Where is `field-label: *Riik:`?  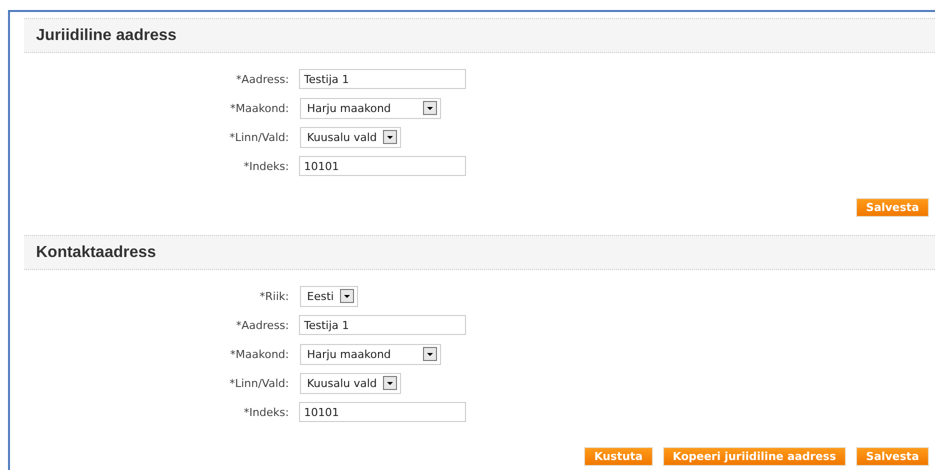
field-label: *Riik: is located at coordinates (273, 296).